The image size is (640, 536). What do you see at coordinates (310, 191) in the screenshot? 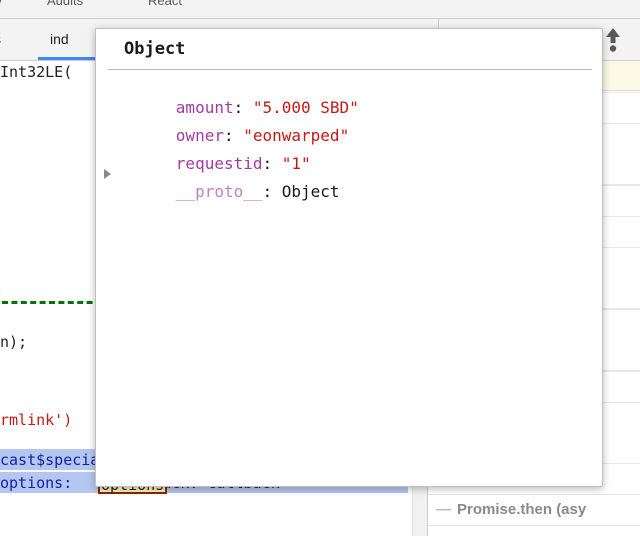
I see `property-value: Object` at bounding box center [310, 191].